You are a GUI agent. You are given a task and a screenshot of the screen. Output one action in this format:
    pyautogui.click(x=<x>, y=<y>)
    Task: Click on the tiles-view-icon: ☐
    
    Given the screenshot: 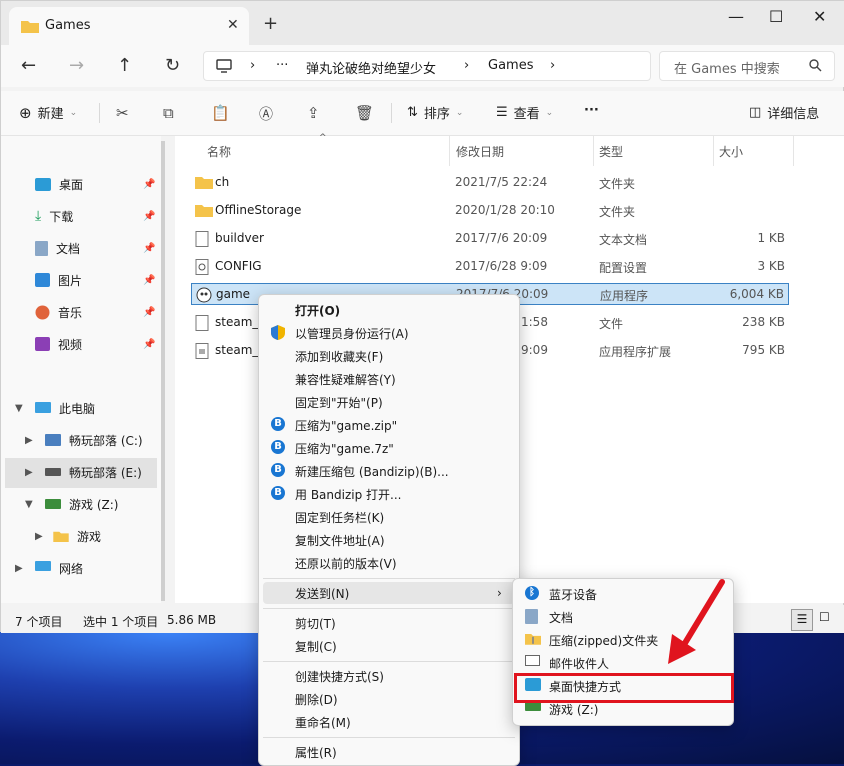 What is the action you would take?
    pyautogui.click(x=824, y=617)
    